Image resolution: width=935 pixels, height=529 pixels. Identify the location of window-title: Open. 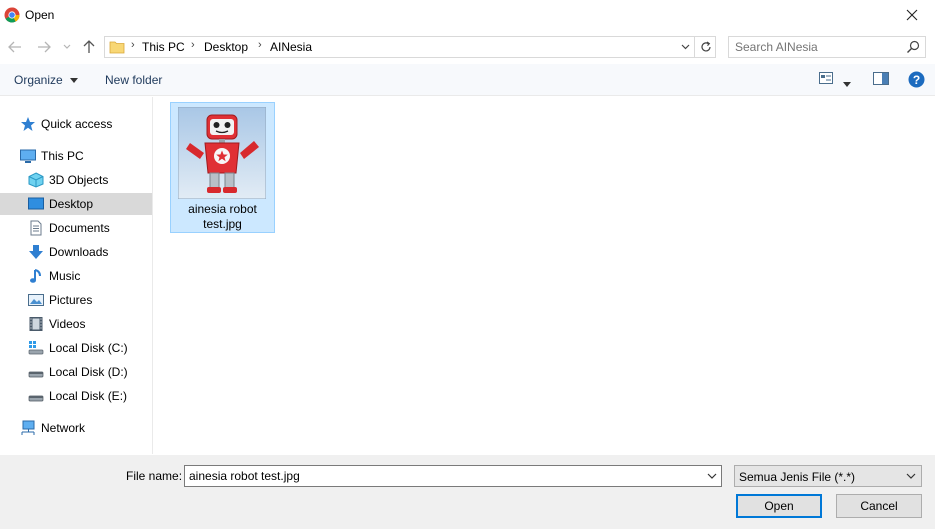
(40, 15).